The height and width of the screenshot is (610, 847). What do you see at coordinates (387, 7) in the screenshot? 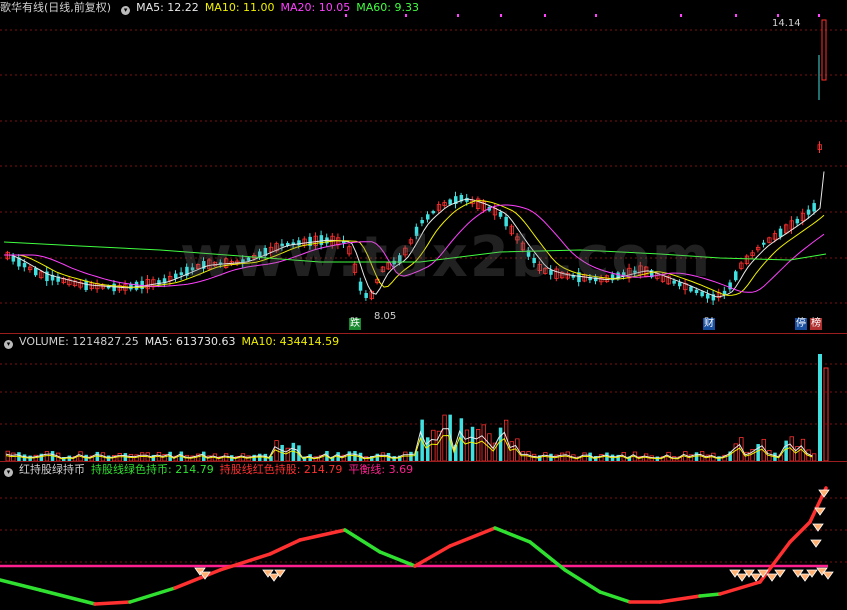
I see `ma60-label: MA60: 9.33` at bounding box center [387, 7].